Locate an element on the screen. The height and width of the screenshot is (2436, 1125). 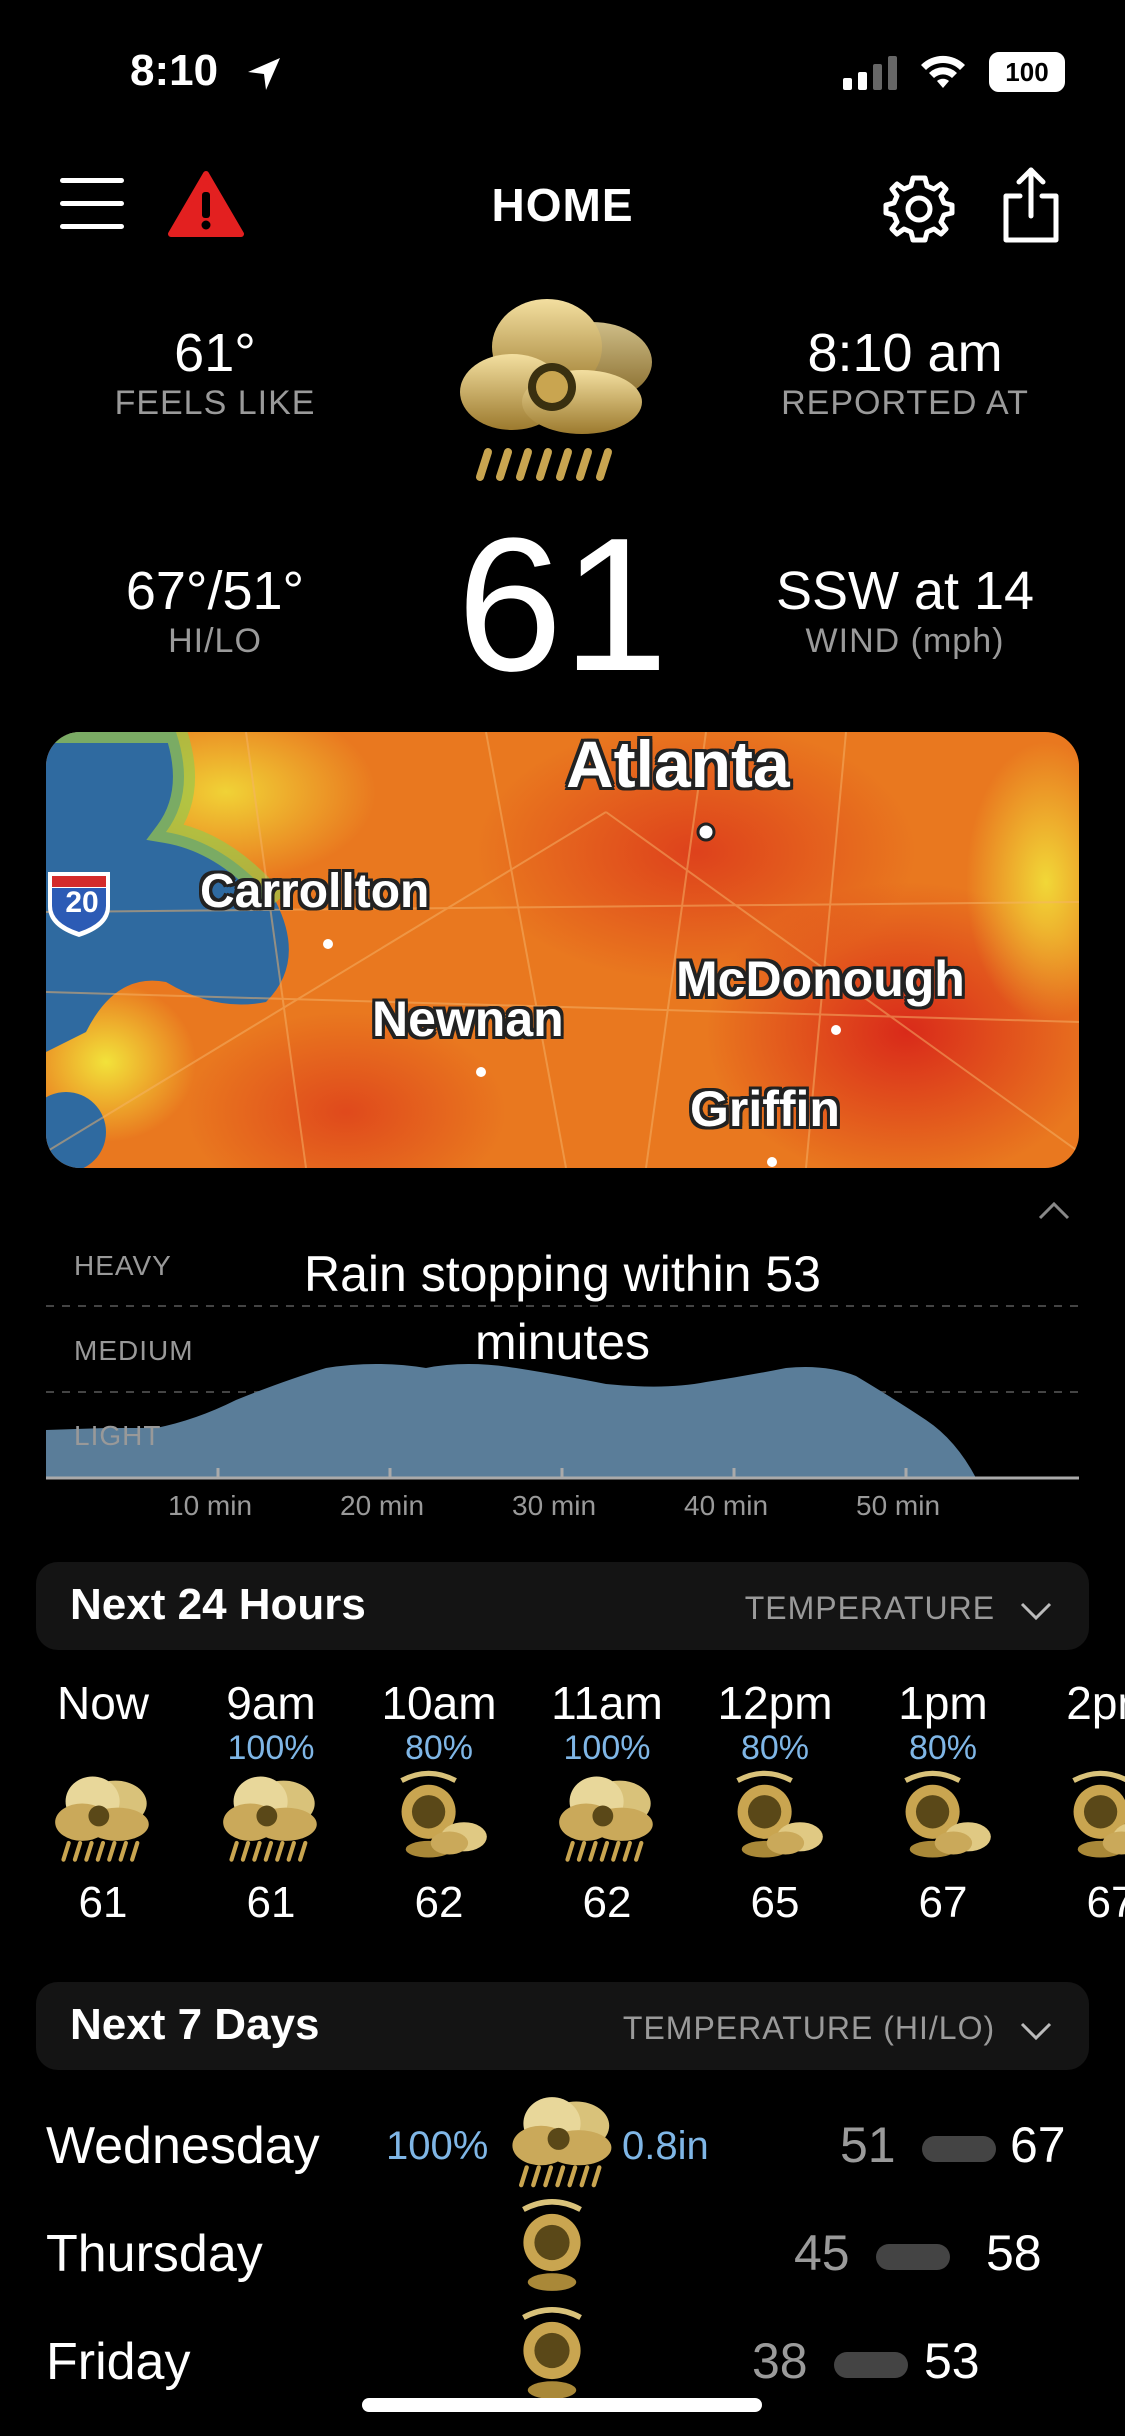
day-name: Thursday is located at coordinates (154, 2254).